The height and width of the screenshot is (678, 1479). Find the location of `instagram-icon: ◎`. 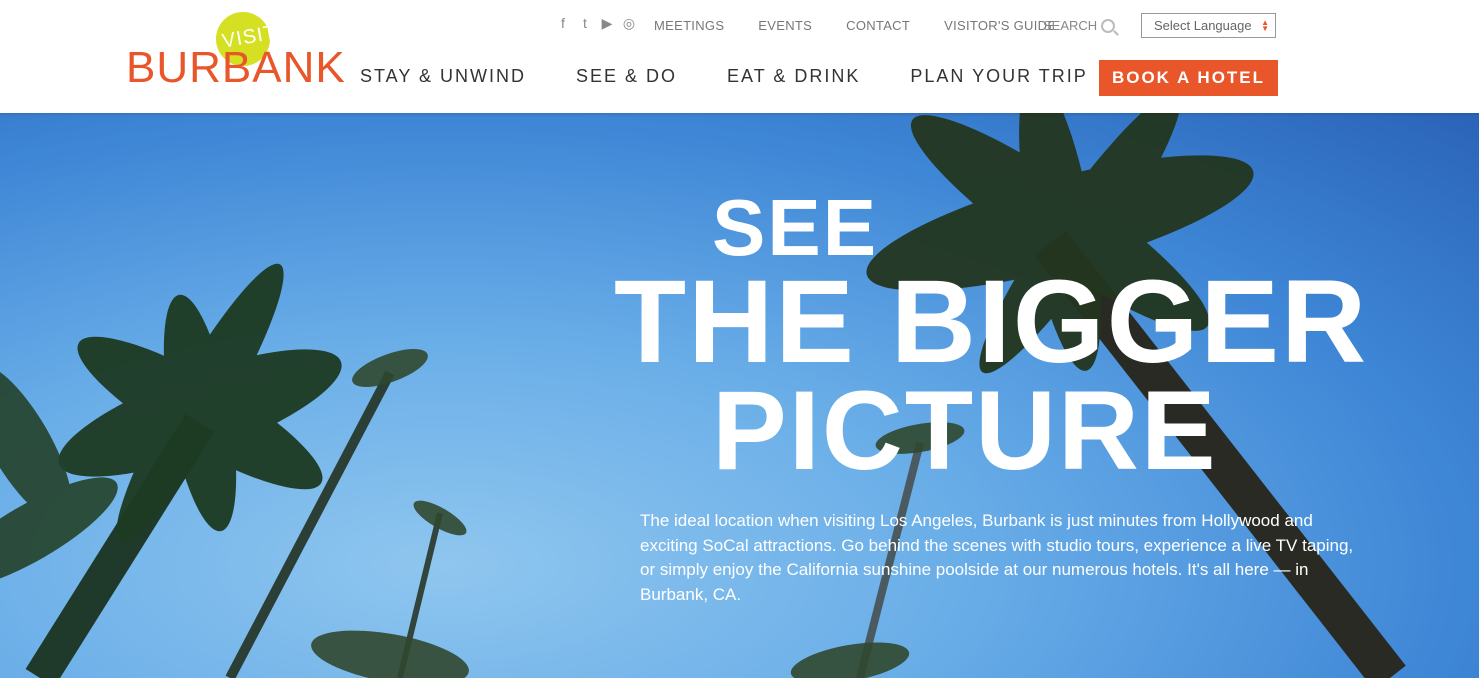

instagram-icon: ◎ is located at coordinates (629, 23).